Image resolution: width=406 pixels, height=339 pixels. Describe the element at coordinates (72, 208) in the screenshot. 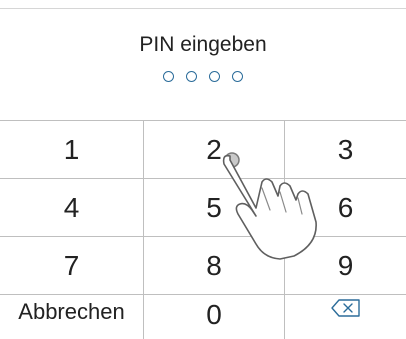

I see `key-4: 4` at that location.